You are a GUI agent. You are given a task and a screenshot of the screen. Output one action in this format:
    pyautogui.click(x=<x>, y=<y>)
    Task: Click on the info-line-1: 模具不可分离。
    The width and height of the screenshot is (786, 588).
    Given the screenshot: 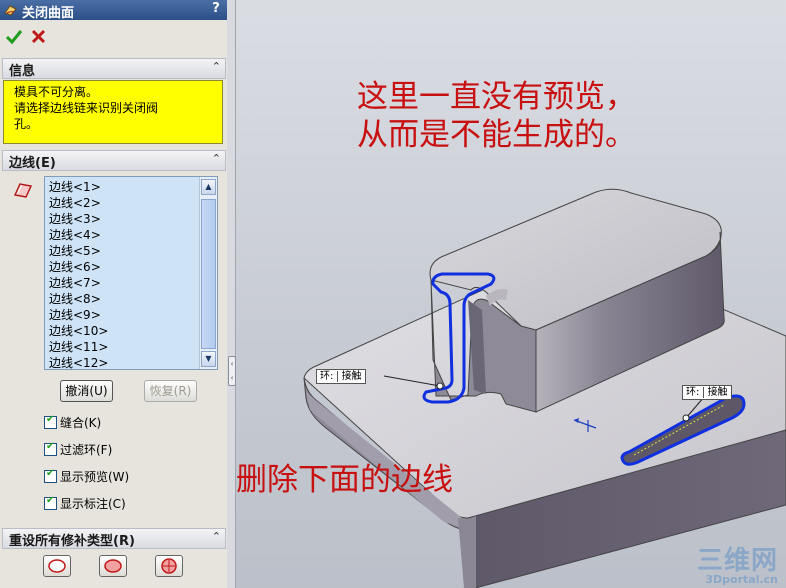 What is the action you would take?
    pyautogui.click(x=56, y=92)
    